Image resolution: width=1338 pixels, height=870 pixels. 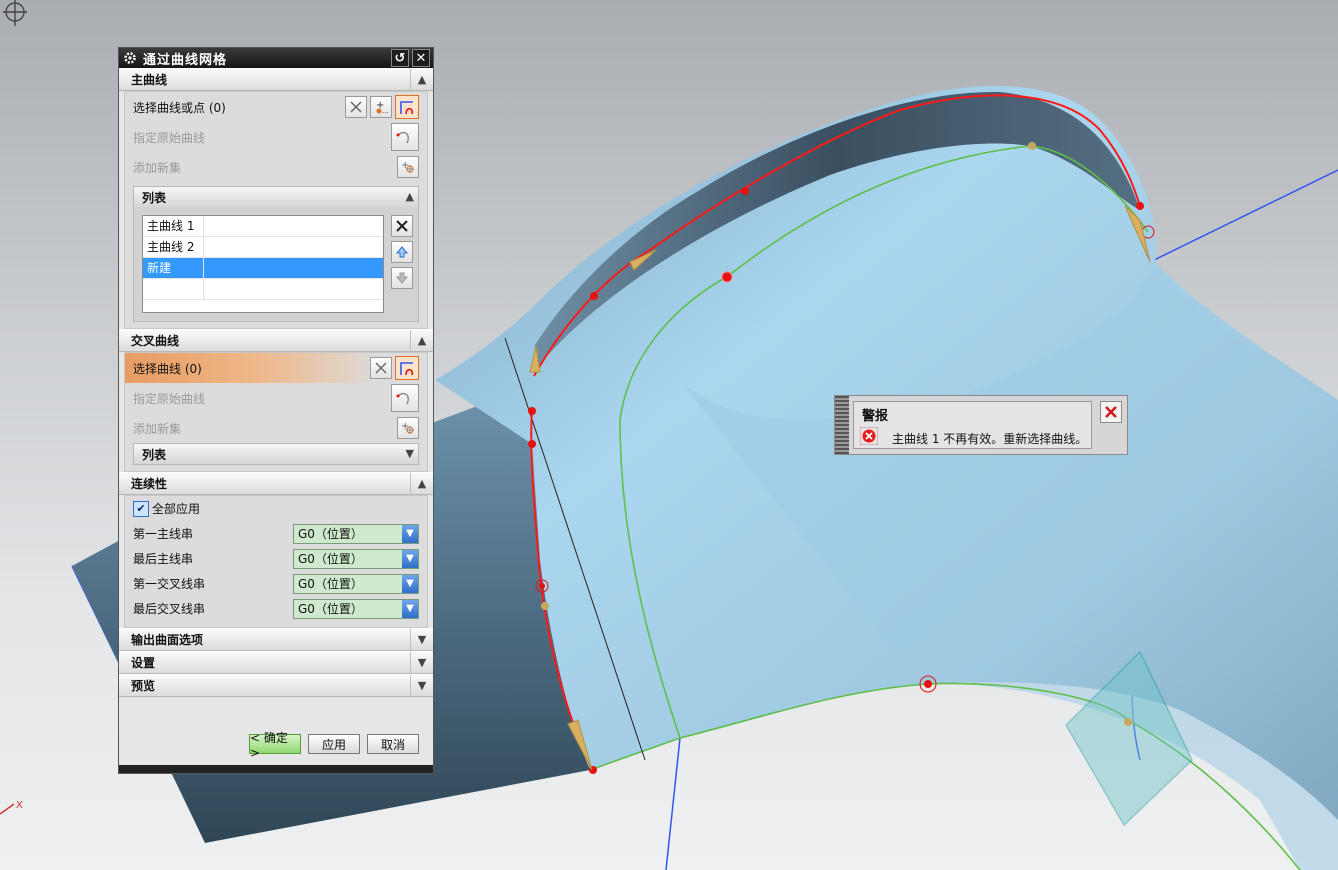 I want to click on cancel-button: 取消, so click(x=393, y=744).